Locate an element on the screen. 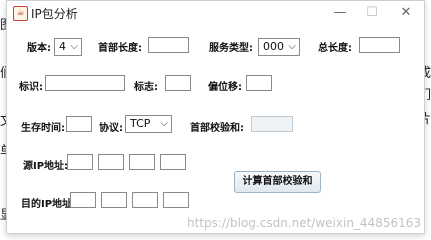 The width and height of the screenshot is (431, 240). minimize-button: — is located at coordinates (340, 13).